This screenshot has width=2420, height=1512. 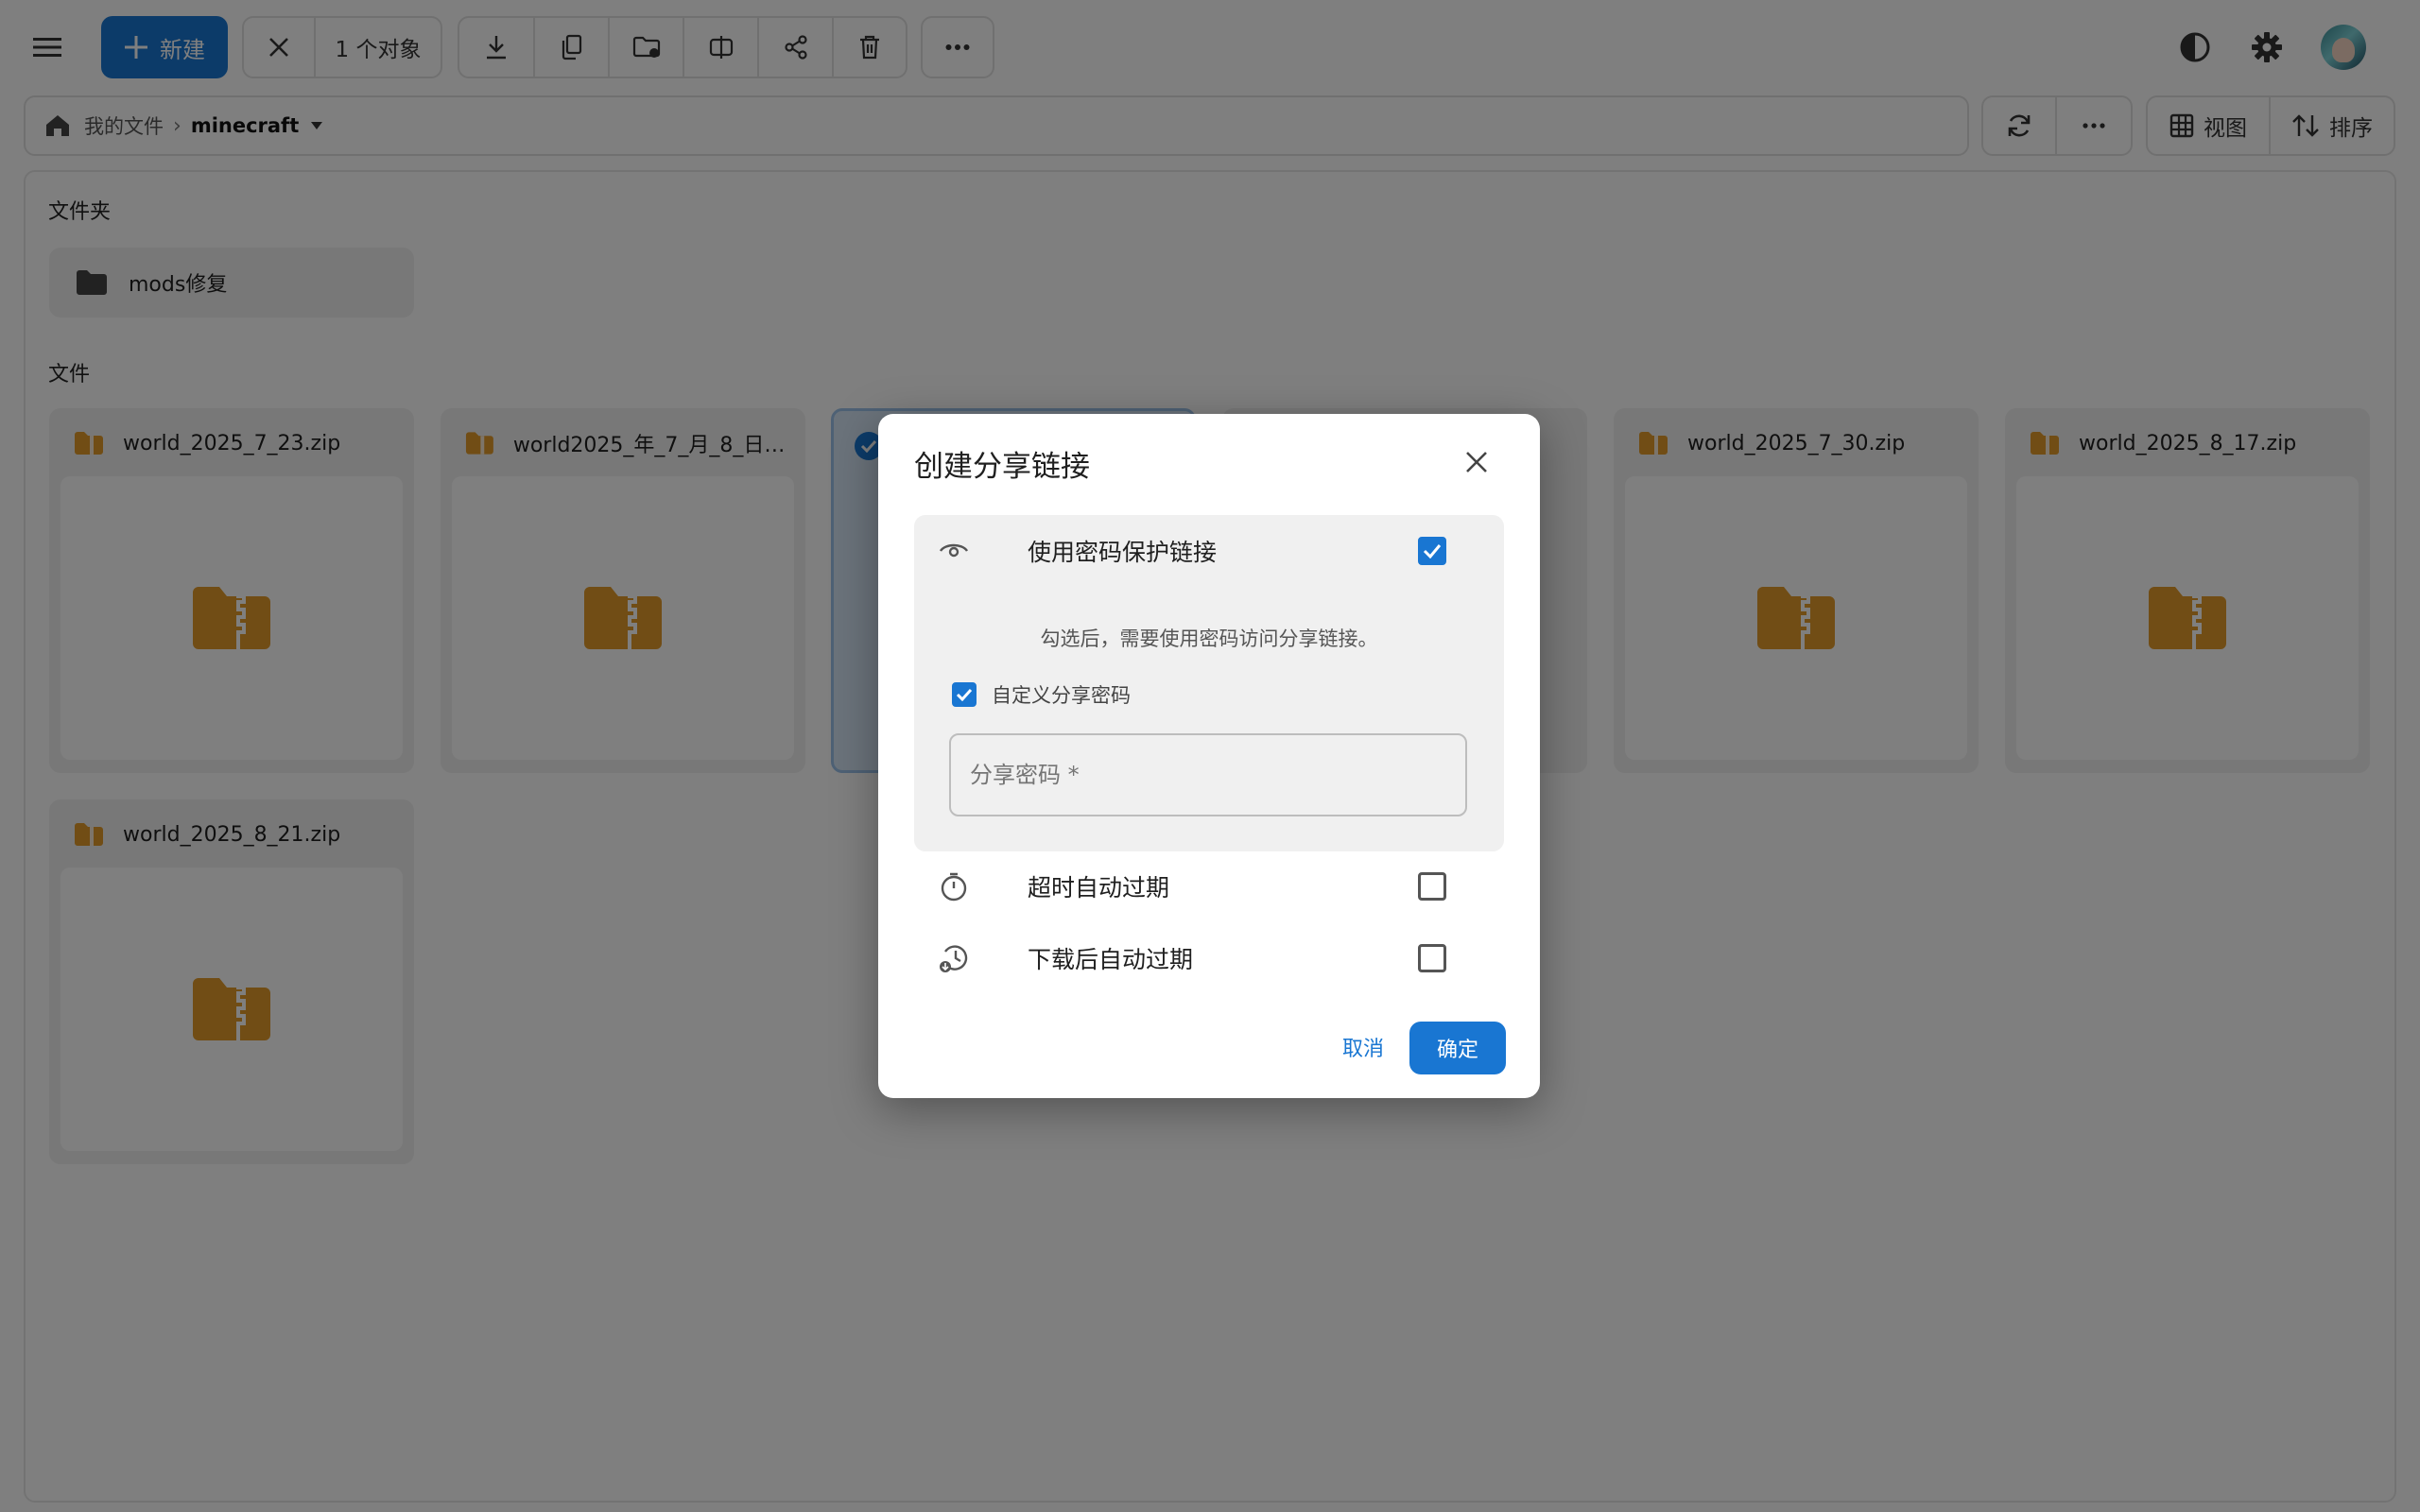 I want to click on close-icon, so click(x=1476, y=462).